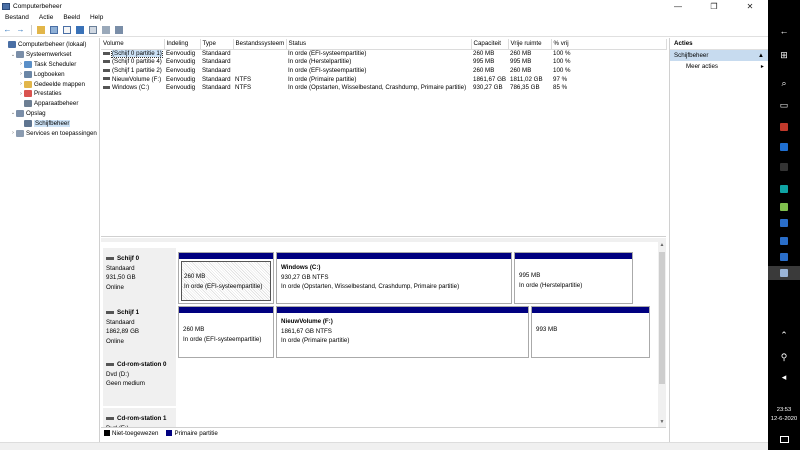 The image size is (800, 450). Describe the element at coordinates (217, 44) in the screenshot. I see `column-header: Type` at that location.